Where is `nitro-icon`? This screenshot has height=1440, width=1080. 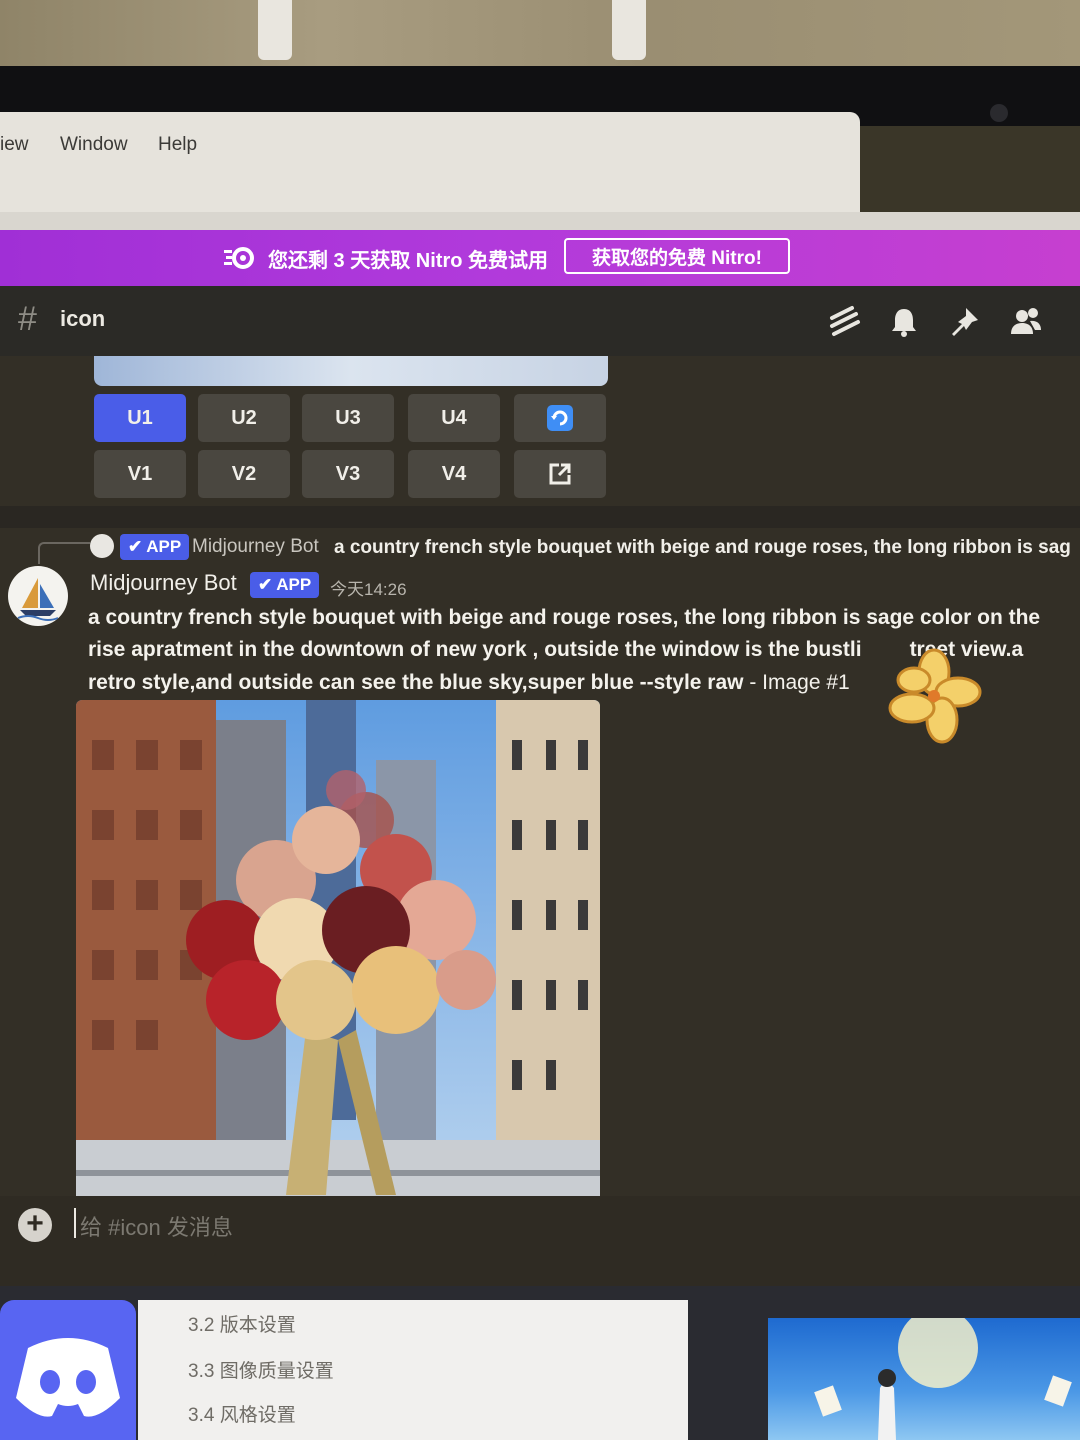
nitro-icon is located at coordinates (239, 258).